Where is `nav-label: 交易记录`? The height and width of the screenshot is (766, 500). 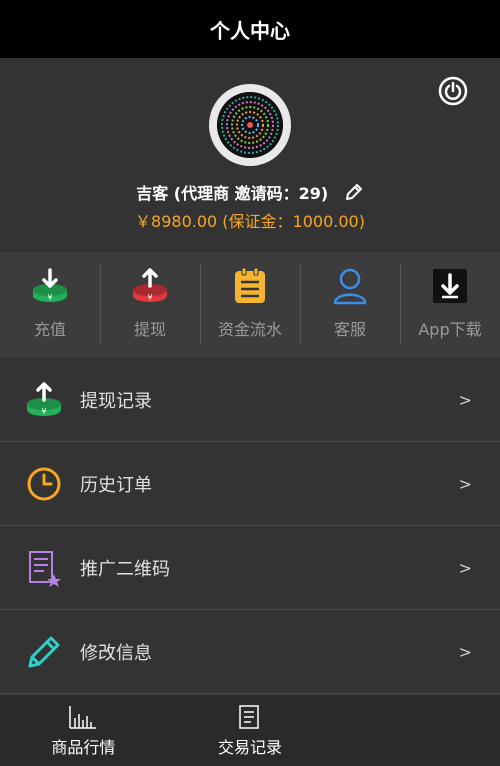 nav-label: 交易记录 is located at coordinates (250, 747).